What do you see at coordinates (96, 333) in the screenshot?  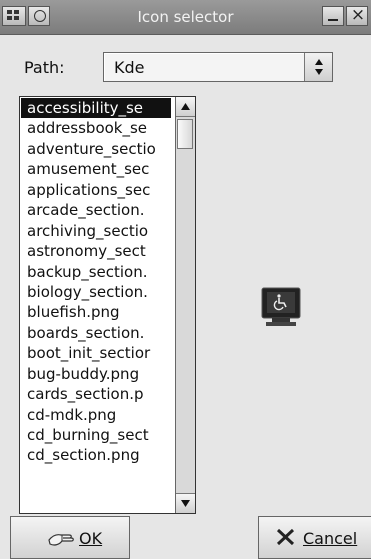 I see `list-item: boards_section.` at bounding box center [96, 333].